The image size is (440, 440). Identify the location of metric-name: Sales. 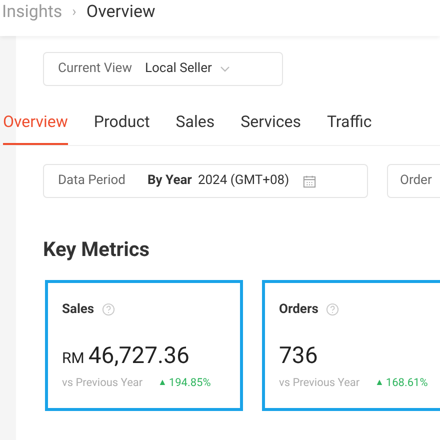
(78, 310).